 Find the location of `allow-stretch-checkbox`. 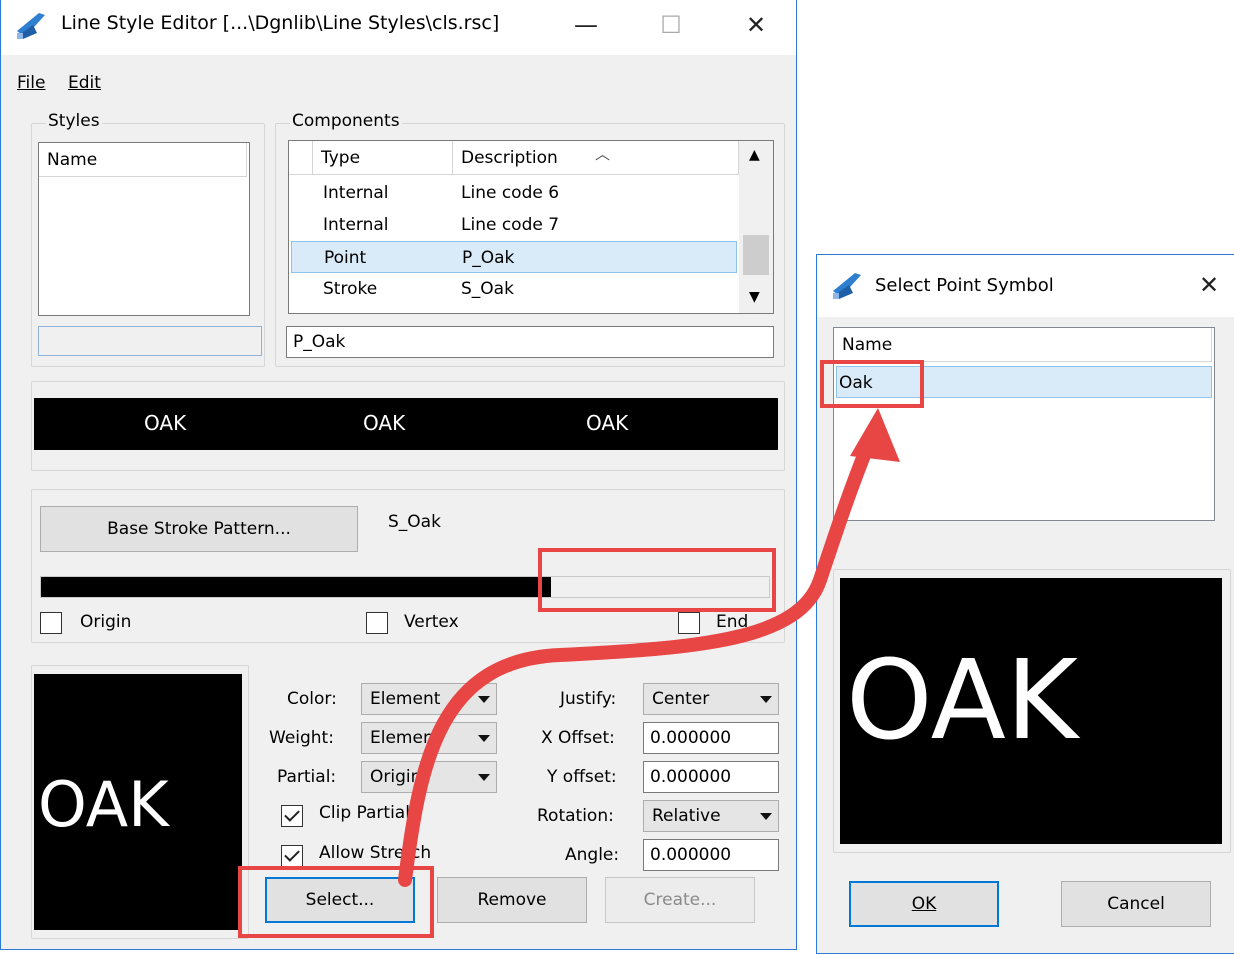

allow-stretch-checkbox is located at coordinates (292, 856).